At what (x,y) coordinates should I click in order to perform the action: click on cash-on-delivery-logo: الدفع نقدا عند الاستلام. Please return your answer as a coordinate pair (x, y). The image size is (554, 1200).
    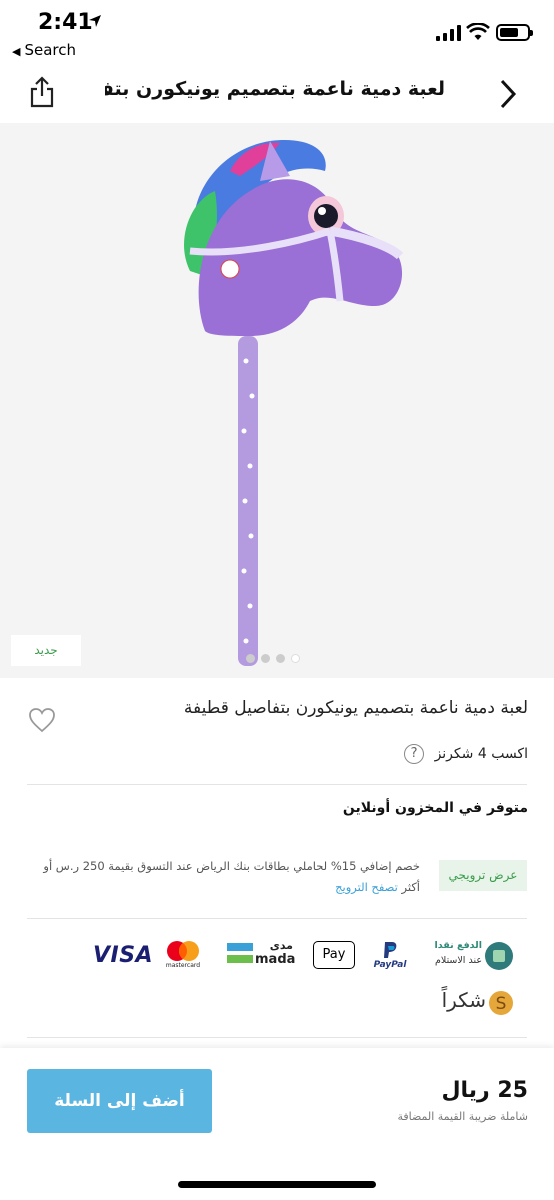
    Looking at the image, I should click on (470, 956).